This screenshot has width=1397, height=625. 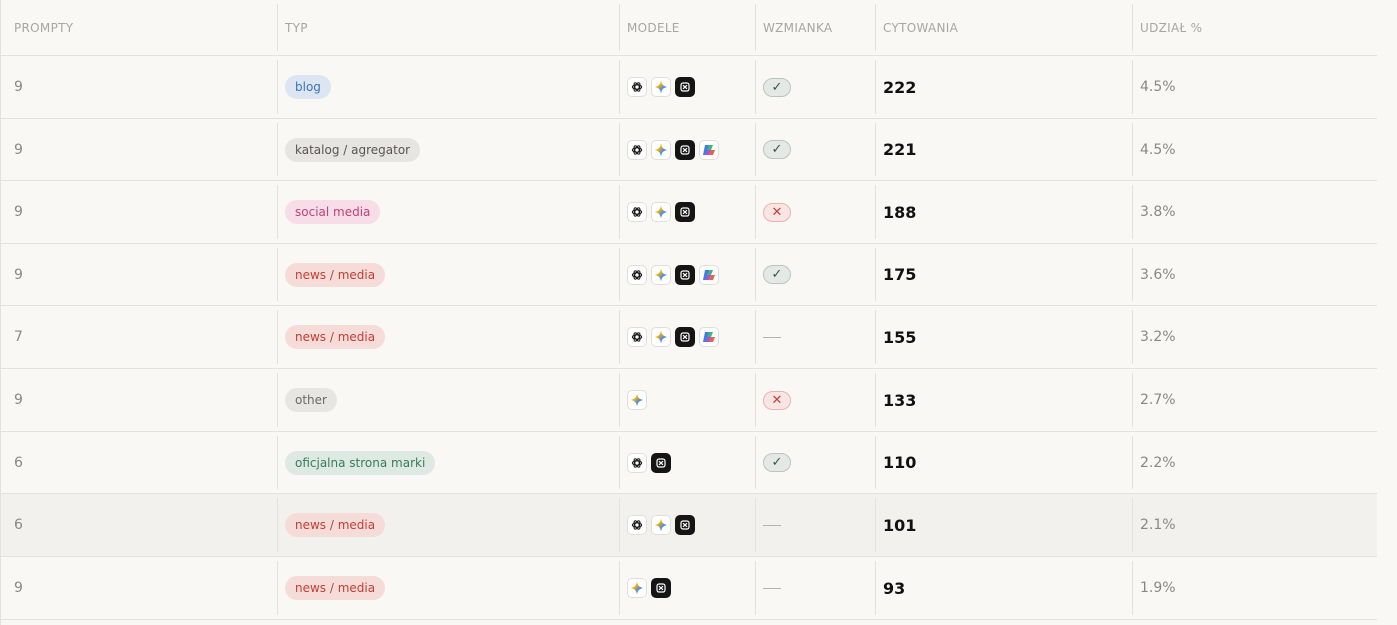 I want to click on table-row: 9 social media ✕ 188 3.8%, so click(x=689, y=212).